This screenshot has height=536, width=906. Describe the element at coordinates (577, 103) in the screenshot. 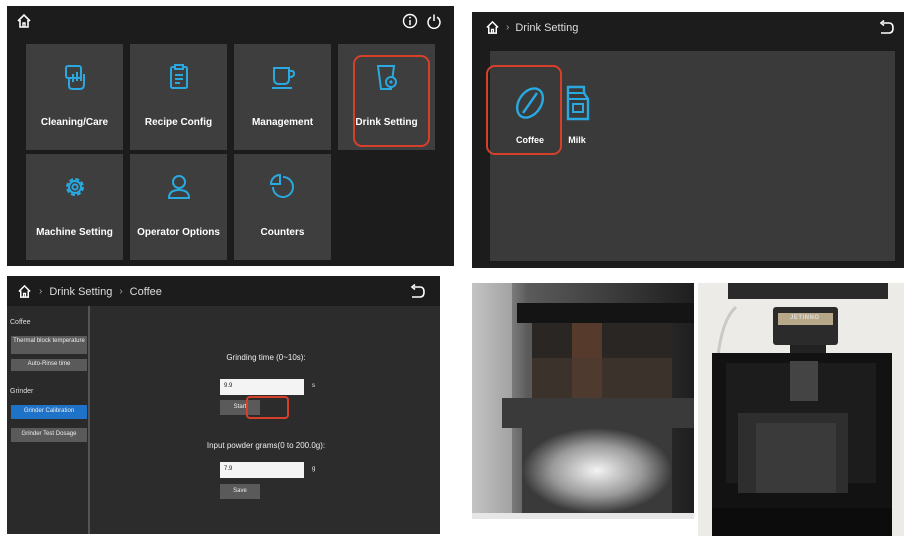

I see `milk-carton-icon` at that location.